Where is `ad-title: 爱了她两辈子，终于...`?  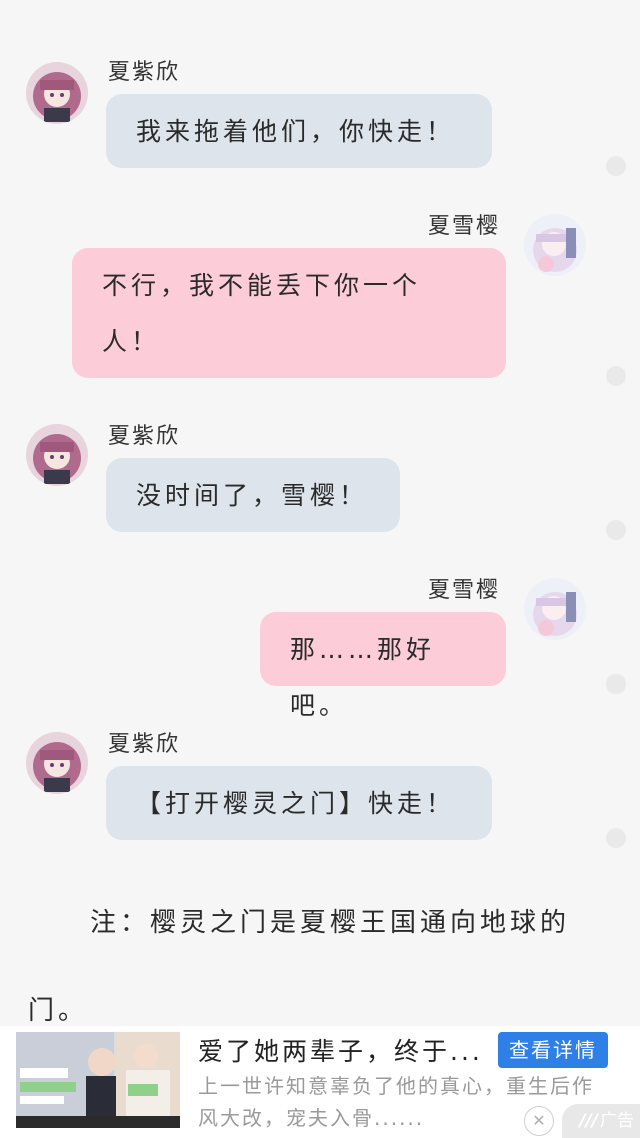 ad-title: 爱了她两辈子，终于... is located at coordinates (343, 1050).